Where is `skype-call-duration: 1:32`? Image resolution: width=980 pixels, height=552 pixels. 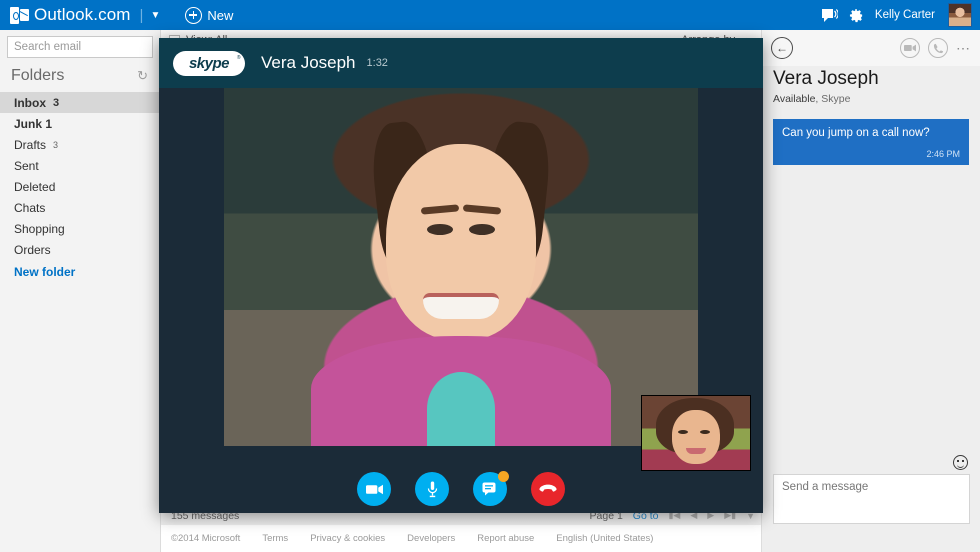
skype-call-duration: 1:32 is located at coordinates (377, 63).